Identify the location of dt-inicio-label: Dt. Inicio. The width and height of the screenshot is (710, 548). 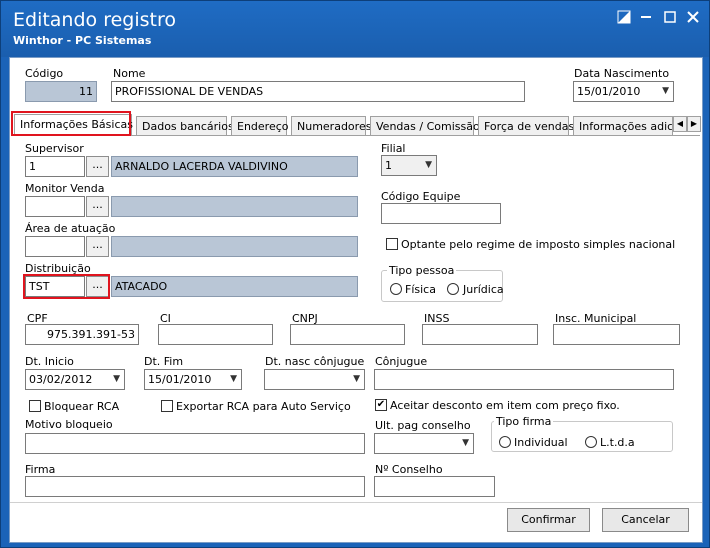
(49, 361).